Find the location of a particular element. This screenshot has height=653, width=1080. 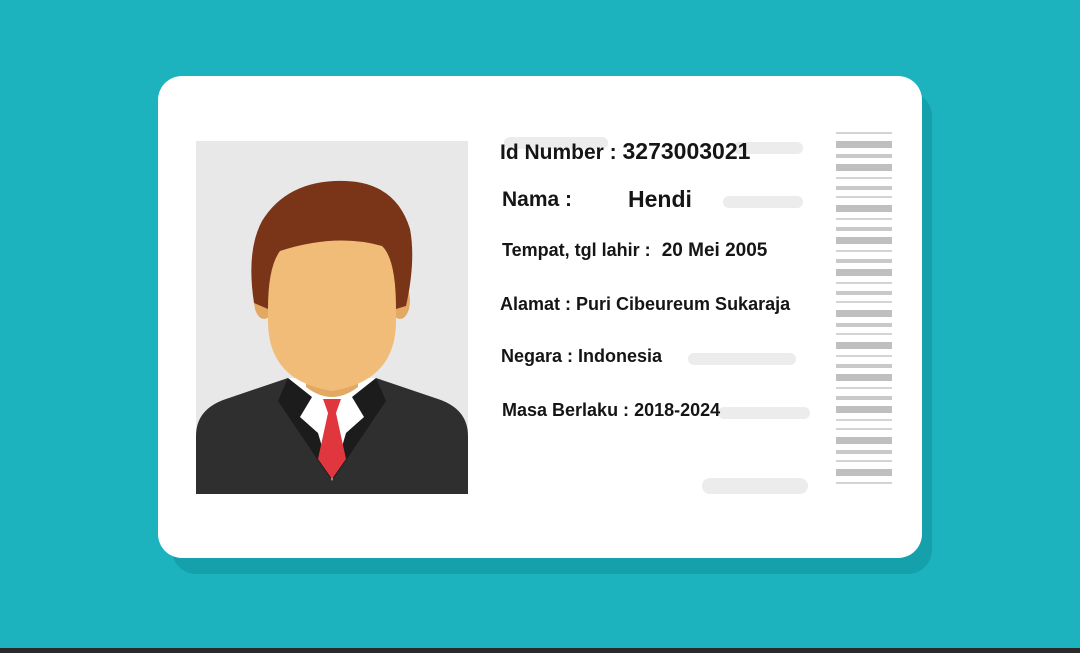

field-label: Negara : is located at coordinates (537, 356).